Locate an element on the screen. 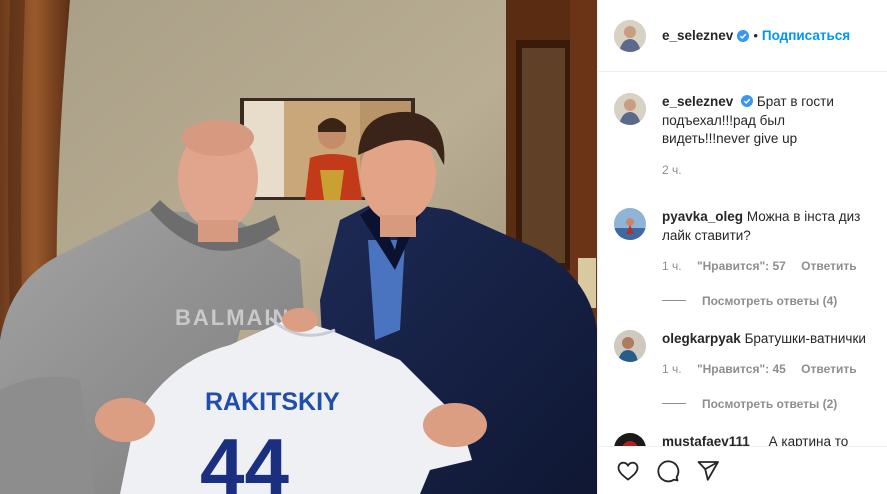  jersey-number-text: 44 is located at coordinates (244, 458).